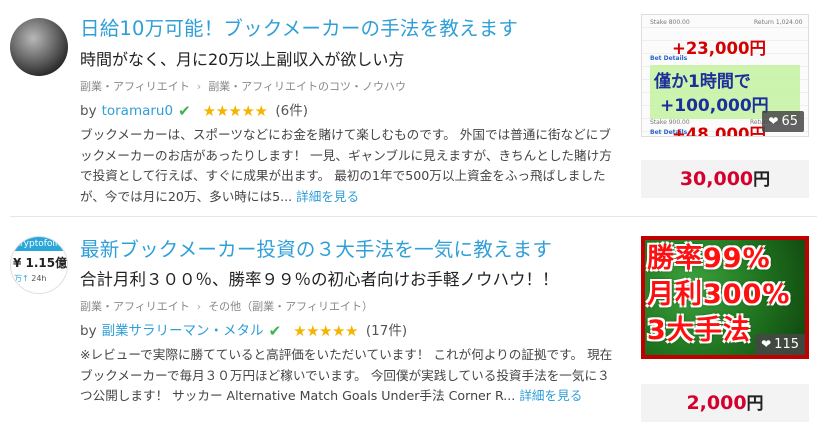  What do you see at coordinates (30, 278) in the screenshot?
I see `avatar-text: 万↑ 24h` at bounding box center [30, 278].